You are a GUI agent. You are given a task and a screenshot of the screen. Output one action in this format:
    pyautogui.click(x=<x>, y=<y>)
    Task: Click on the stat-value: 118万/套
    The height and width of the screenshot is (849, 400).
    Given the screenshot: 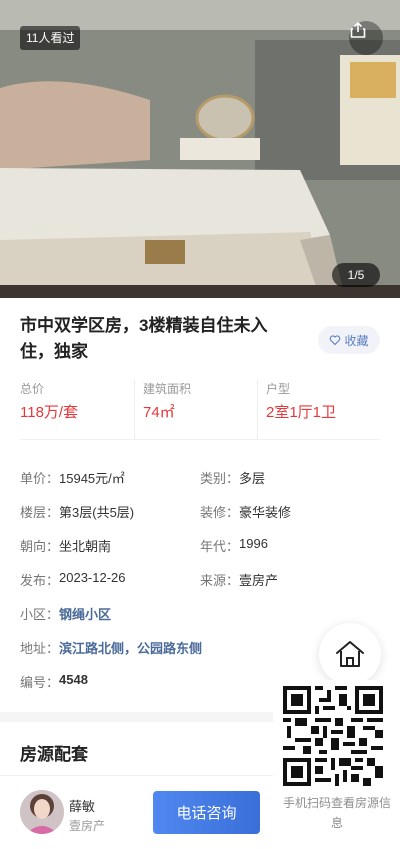 What is the action you would take?
    pyautogui.click(x=49, y=412)
    